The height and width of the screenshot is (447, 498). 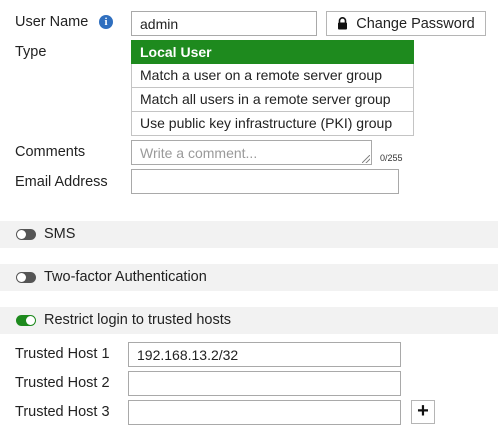 I want to click on trusted-host-1-label: Trusted Host 1, so click(x=62, y=354).